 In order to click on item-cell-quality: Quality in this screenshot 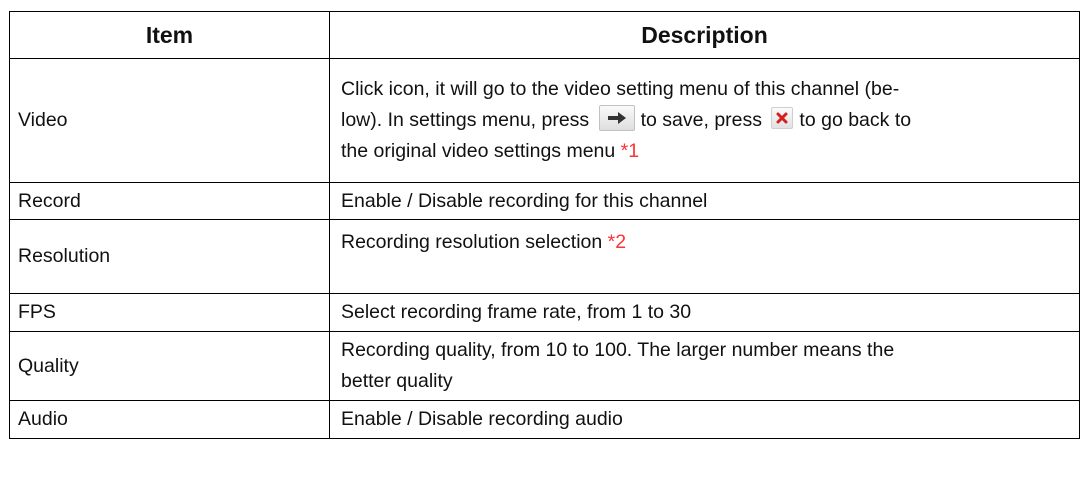, I will do `click(169, 366)`.